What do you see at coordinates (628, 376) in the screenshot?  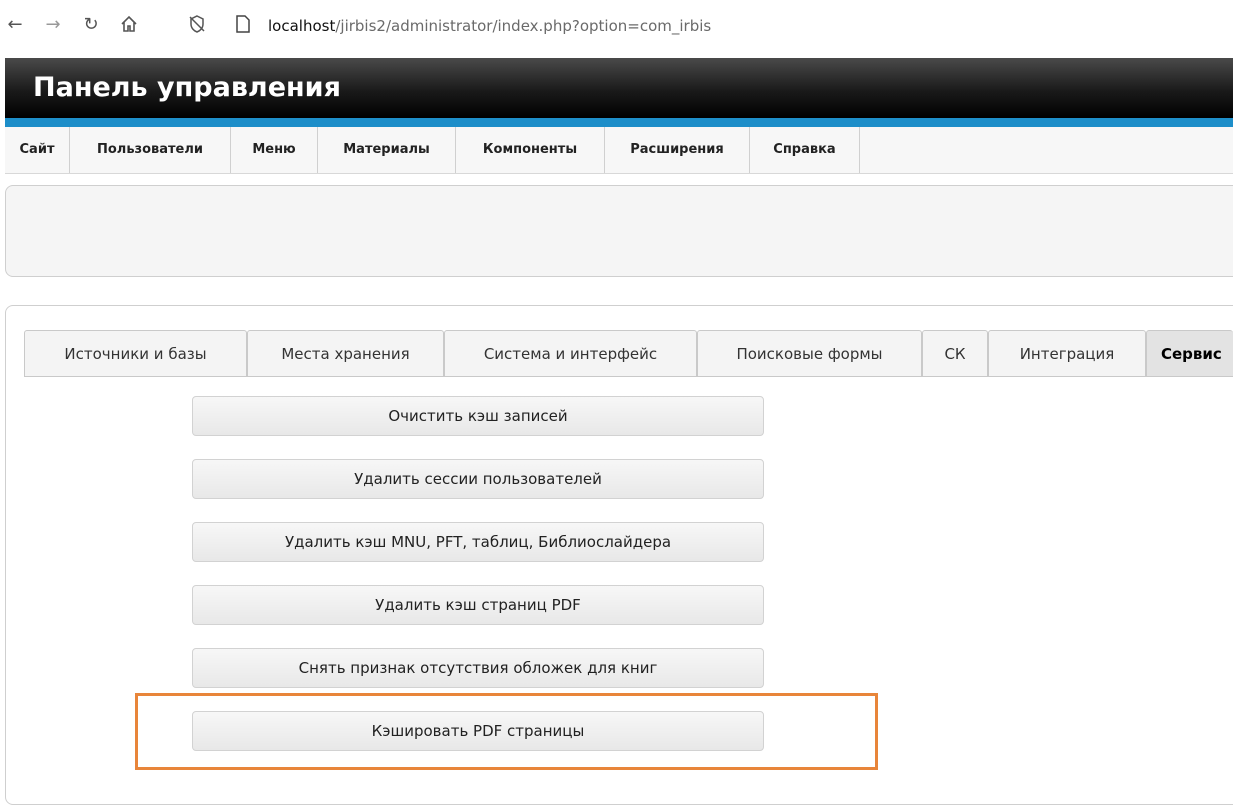 I see `tab-divider` at bounding box center [628, 376].